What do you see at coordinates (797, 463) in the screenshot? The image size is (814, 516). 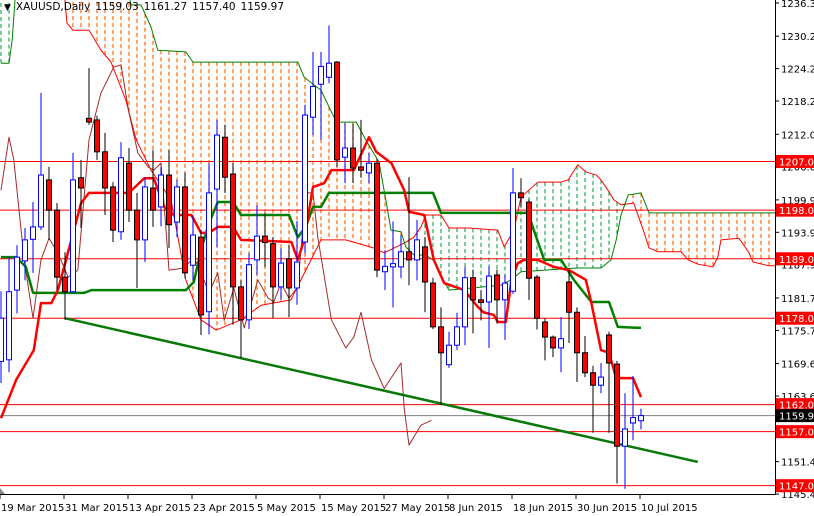 I see `price-tick-label: 1151.45` at bounding box center [797, 463].